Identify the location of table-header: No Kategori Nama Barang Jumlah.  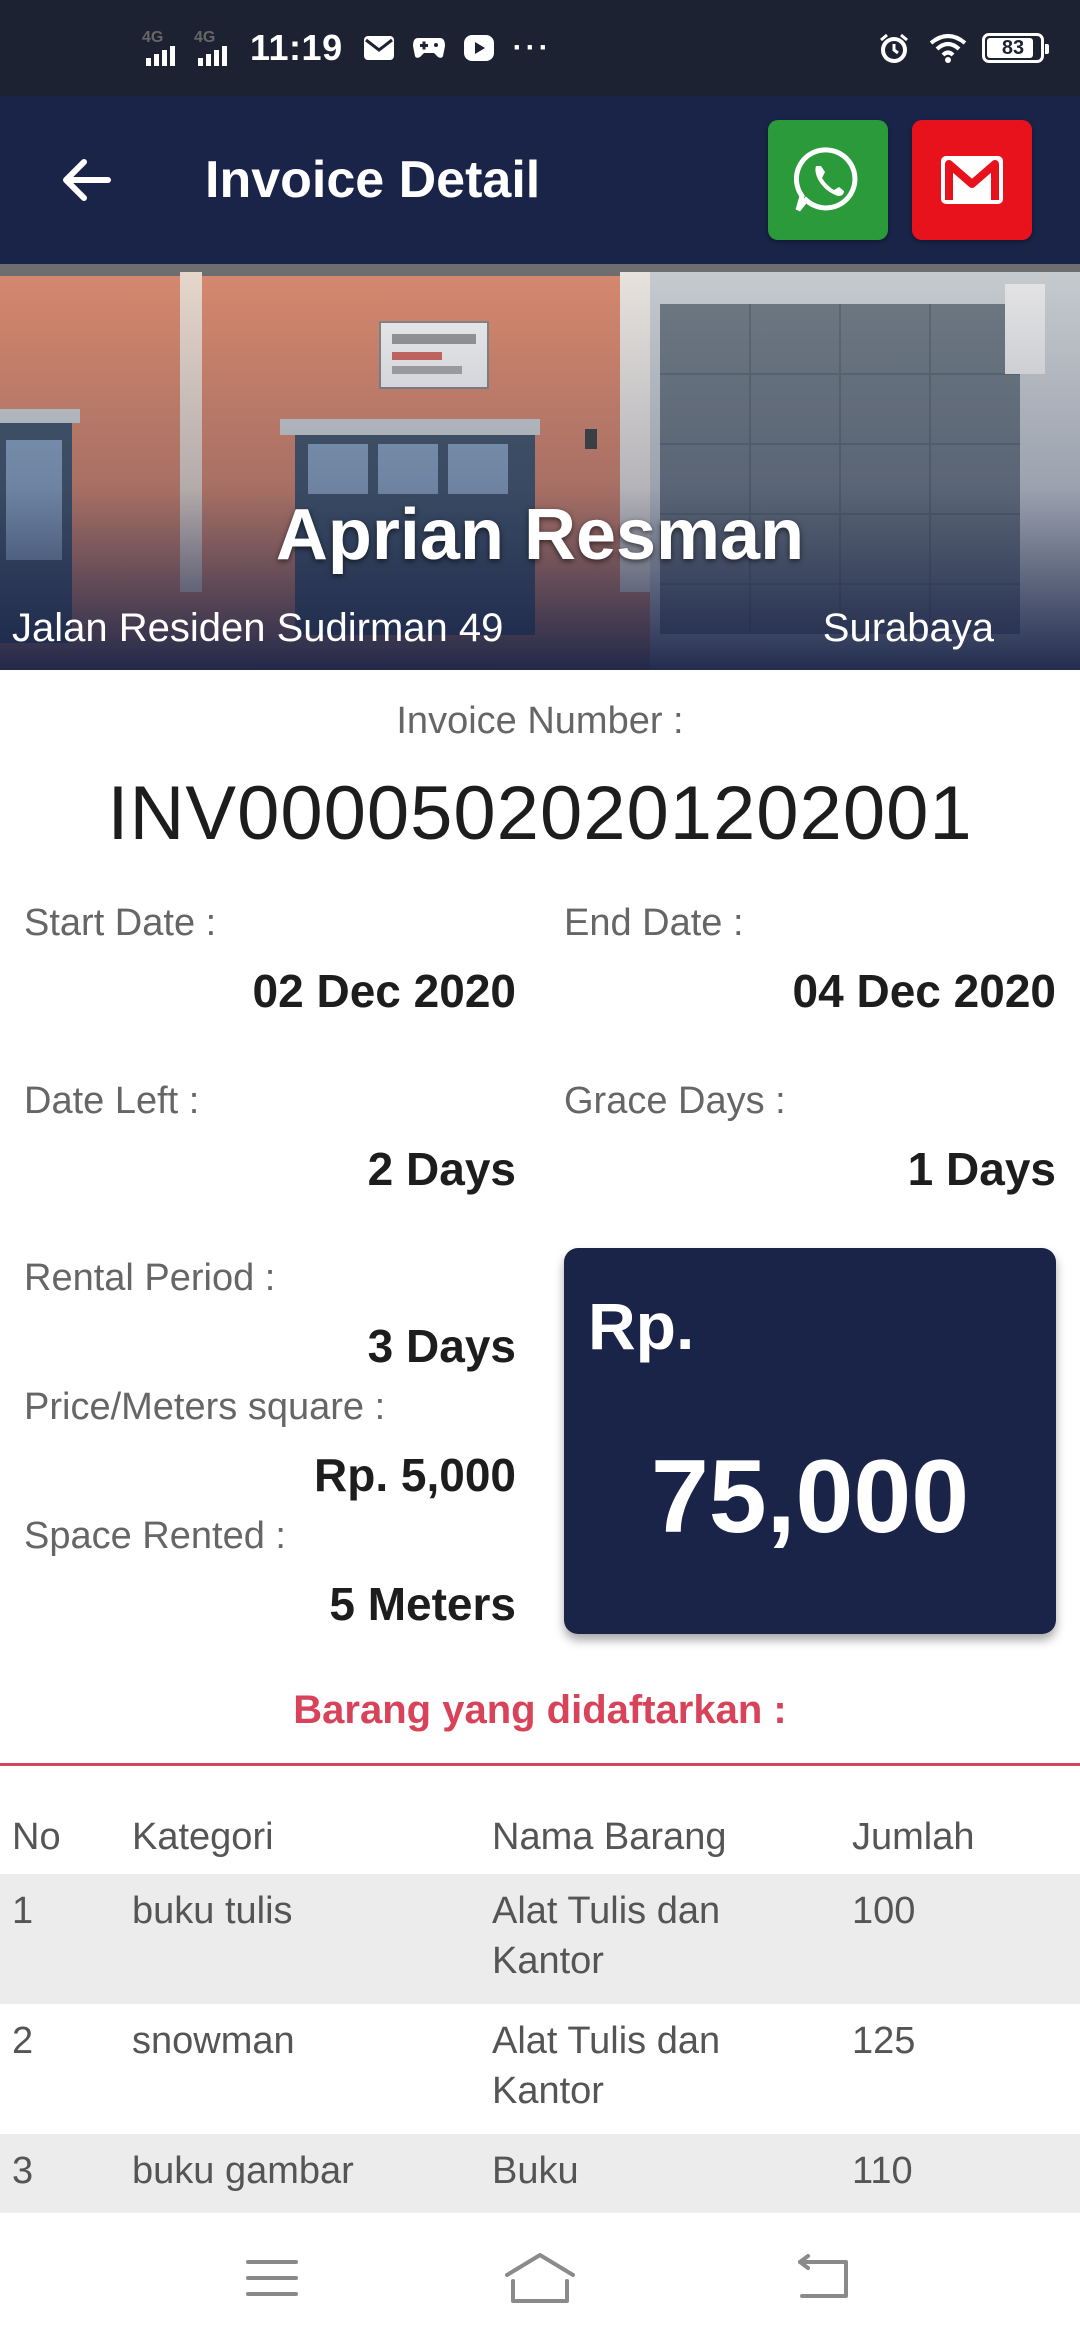
(540, 1837).